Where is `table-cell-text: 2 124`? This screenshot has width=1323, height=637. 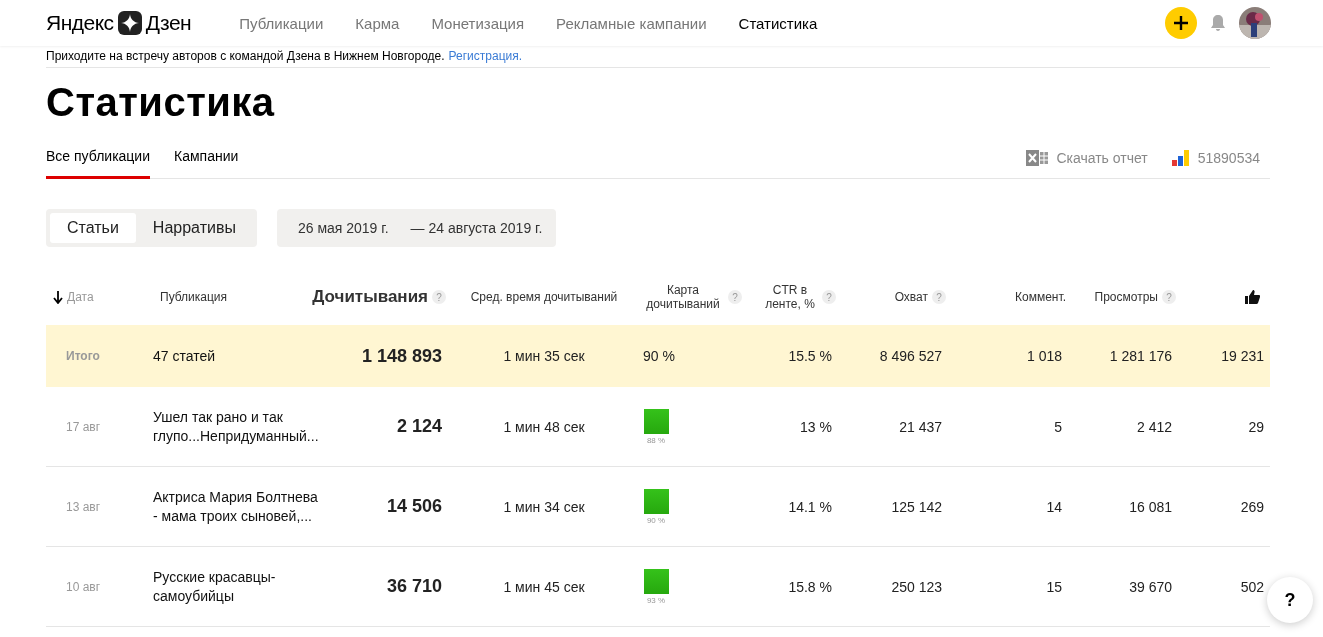 table-cell-text: 2 124 is located at coordinates (419, 426).